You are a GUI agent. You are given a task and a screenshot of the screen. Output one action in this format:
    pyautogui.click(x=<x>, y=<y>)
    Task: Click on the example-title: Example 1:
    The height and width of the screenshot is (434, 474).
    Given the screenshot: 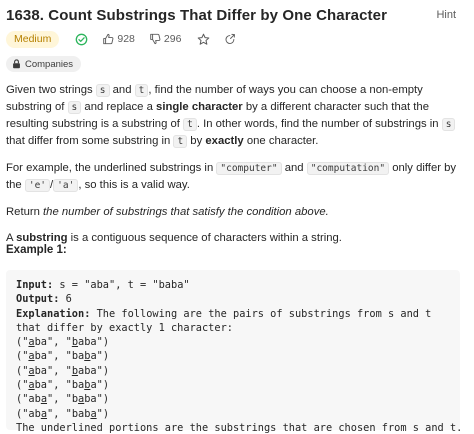 What is the action you would take?
    pyautogui.click(x=36, y=250)
    